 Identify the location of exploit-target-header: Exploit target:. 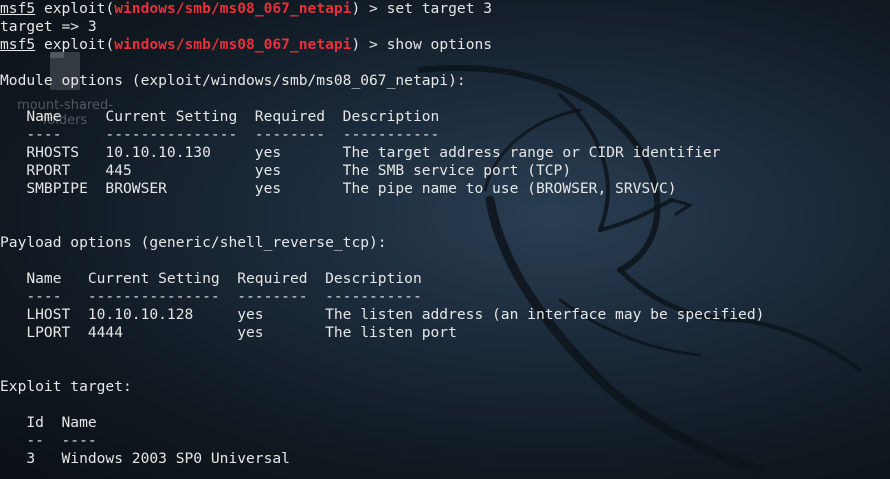
(66, 386).